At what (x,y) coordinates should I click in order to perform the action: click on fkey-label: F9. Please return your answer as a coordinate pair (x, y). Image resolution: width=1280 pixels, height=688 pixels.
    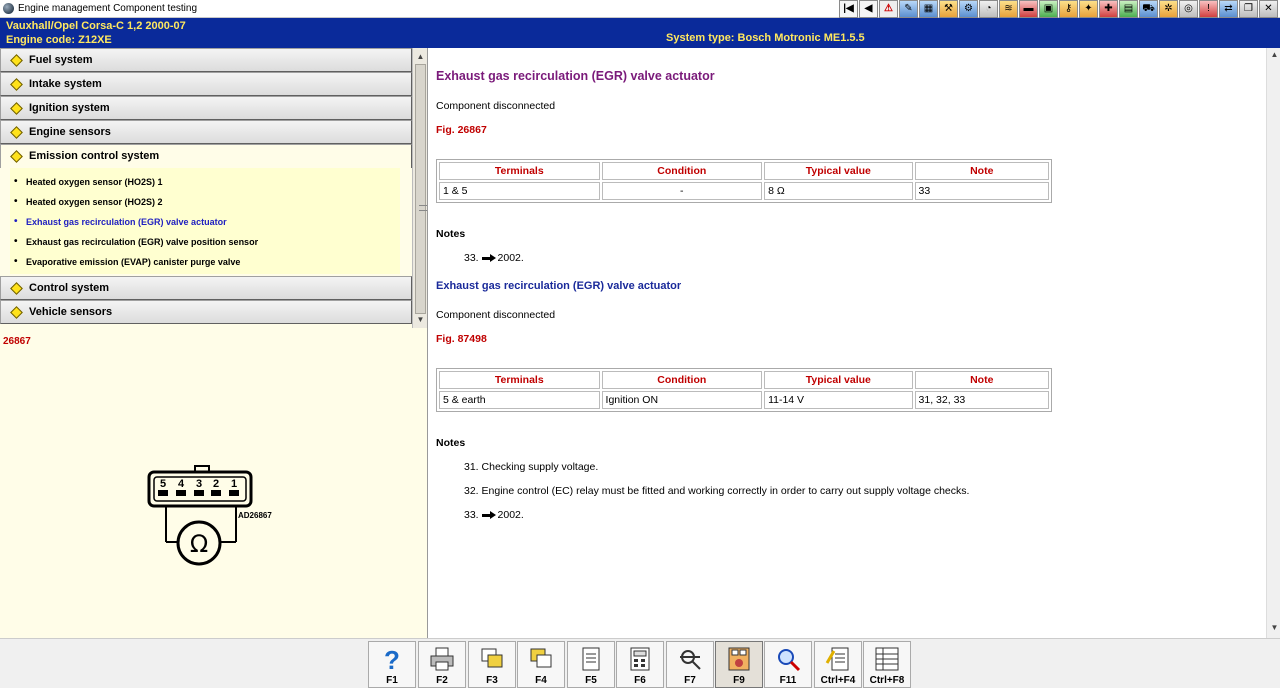
    Looking at the image, I should click on (739, 680).